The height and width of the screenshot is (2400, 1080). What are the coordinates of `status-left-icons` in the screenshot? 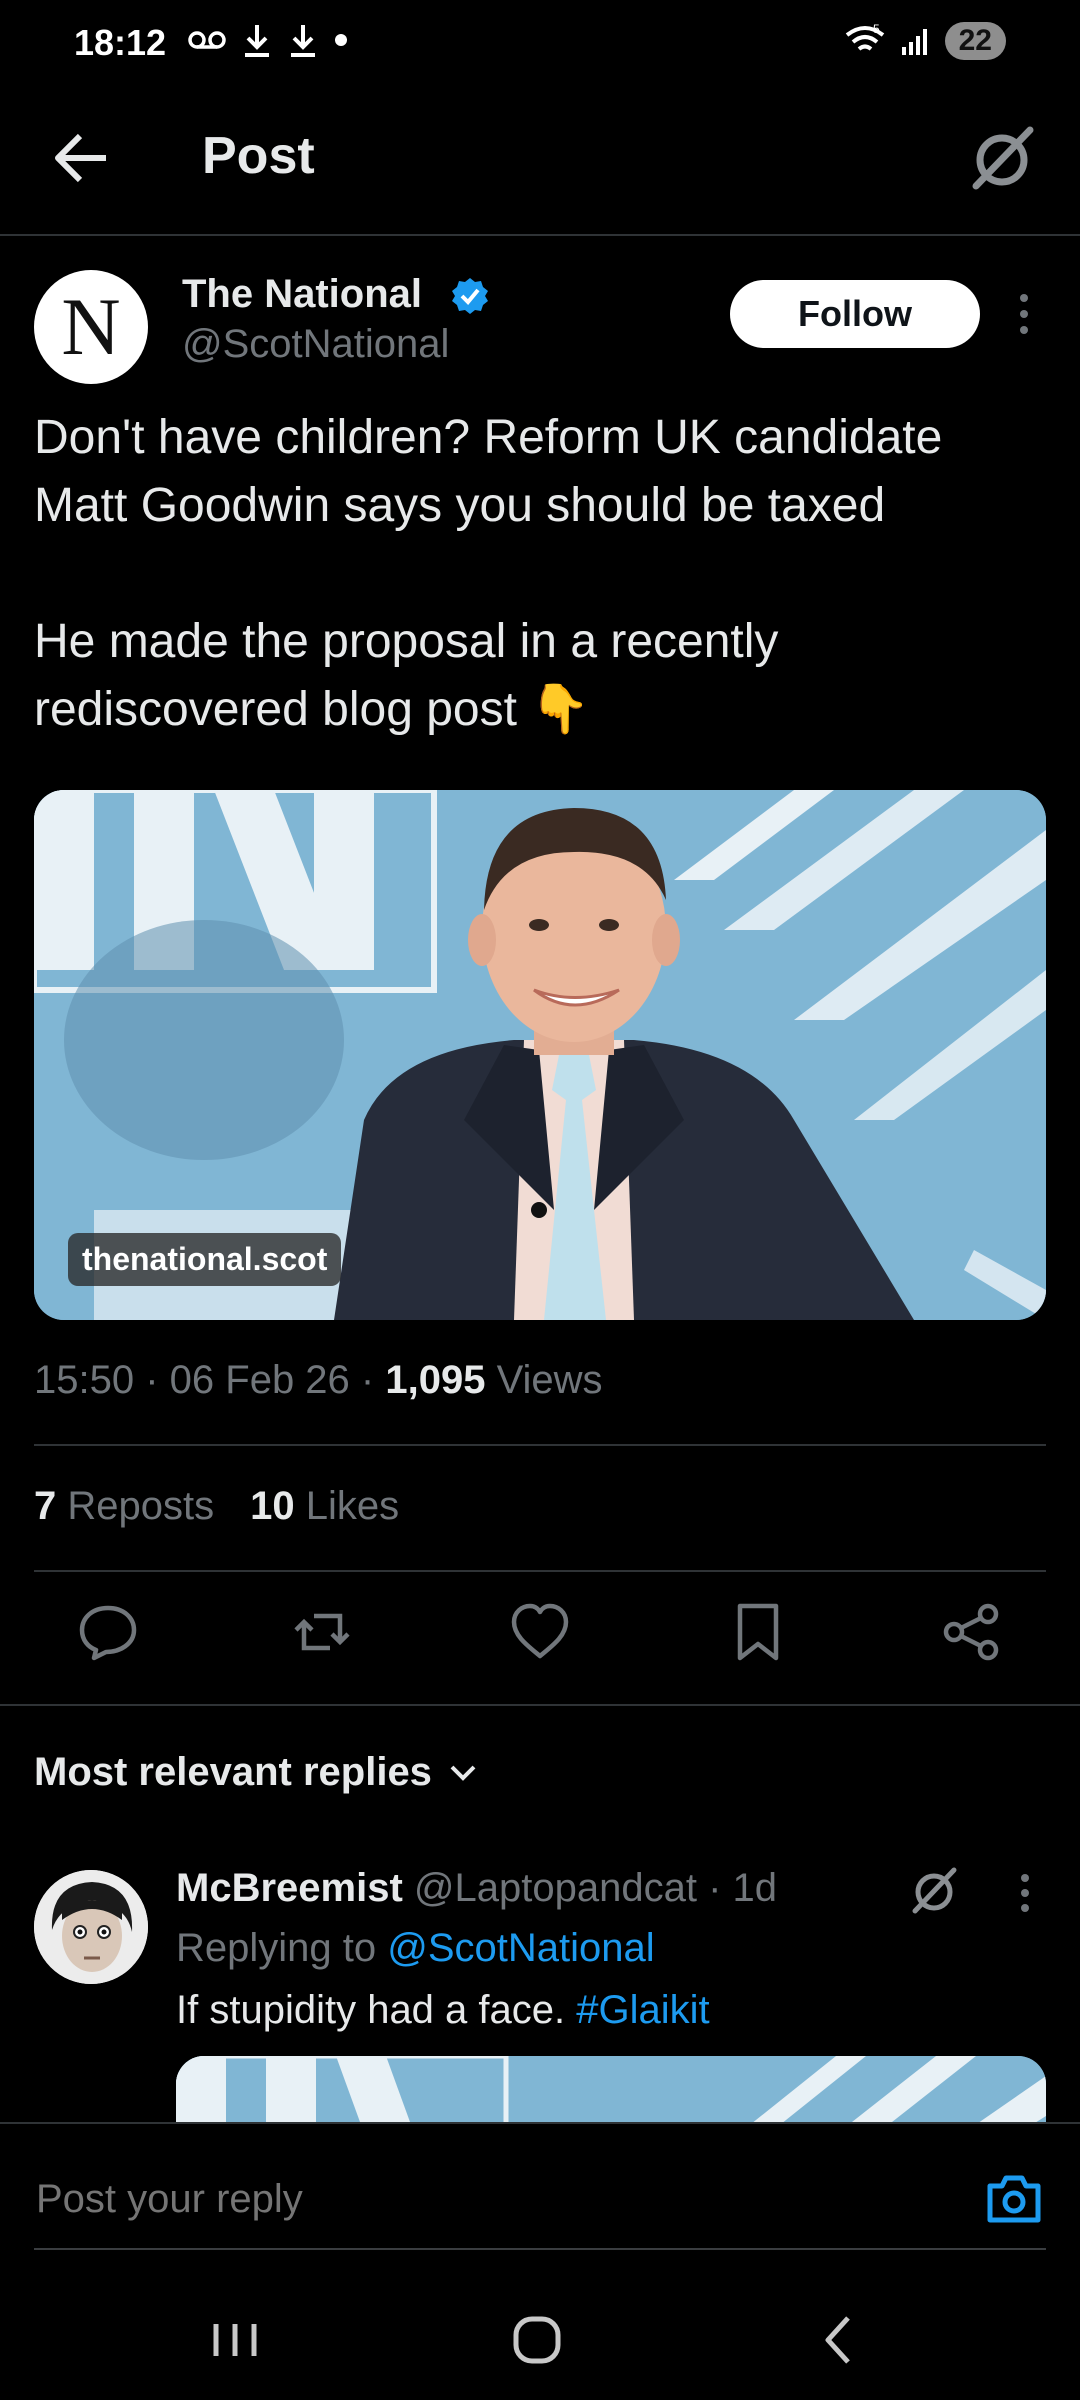 It's located at (268, 40).